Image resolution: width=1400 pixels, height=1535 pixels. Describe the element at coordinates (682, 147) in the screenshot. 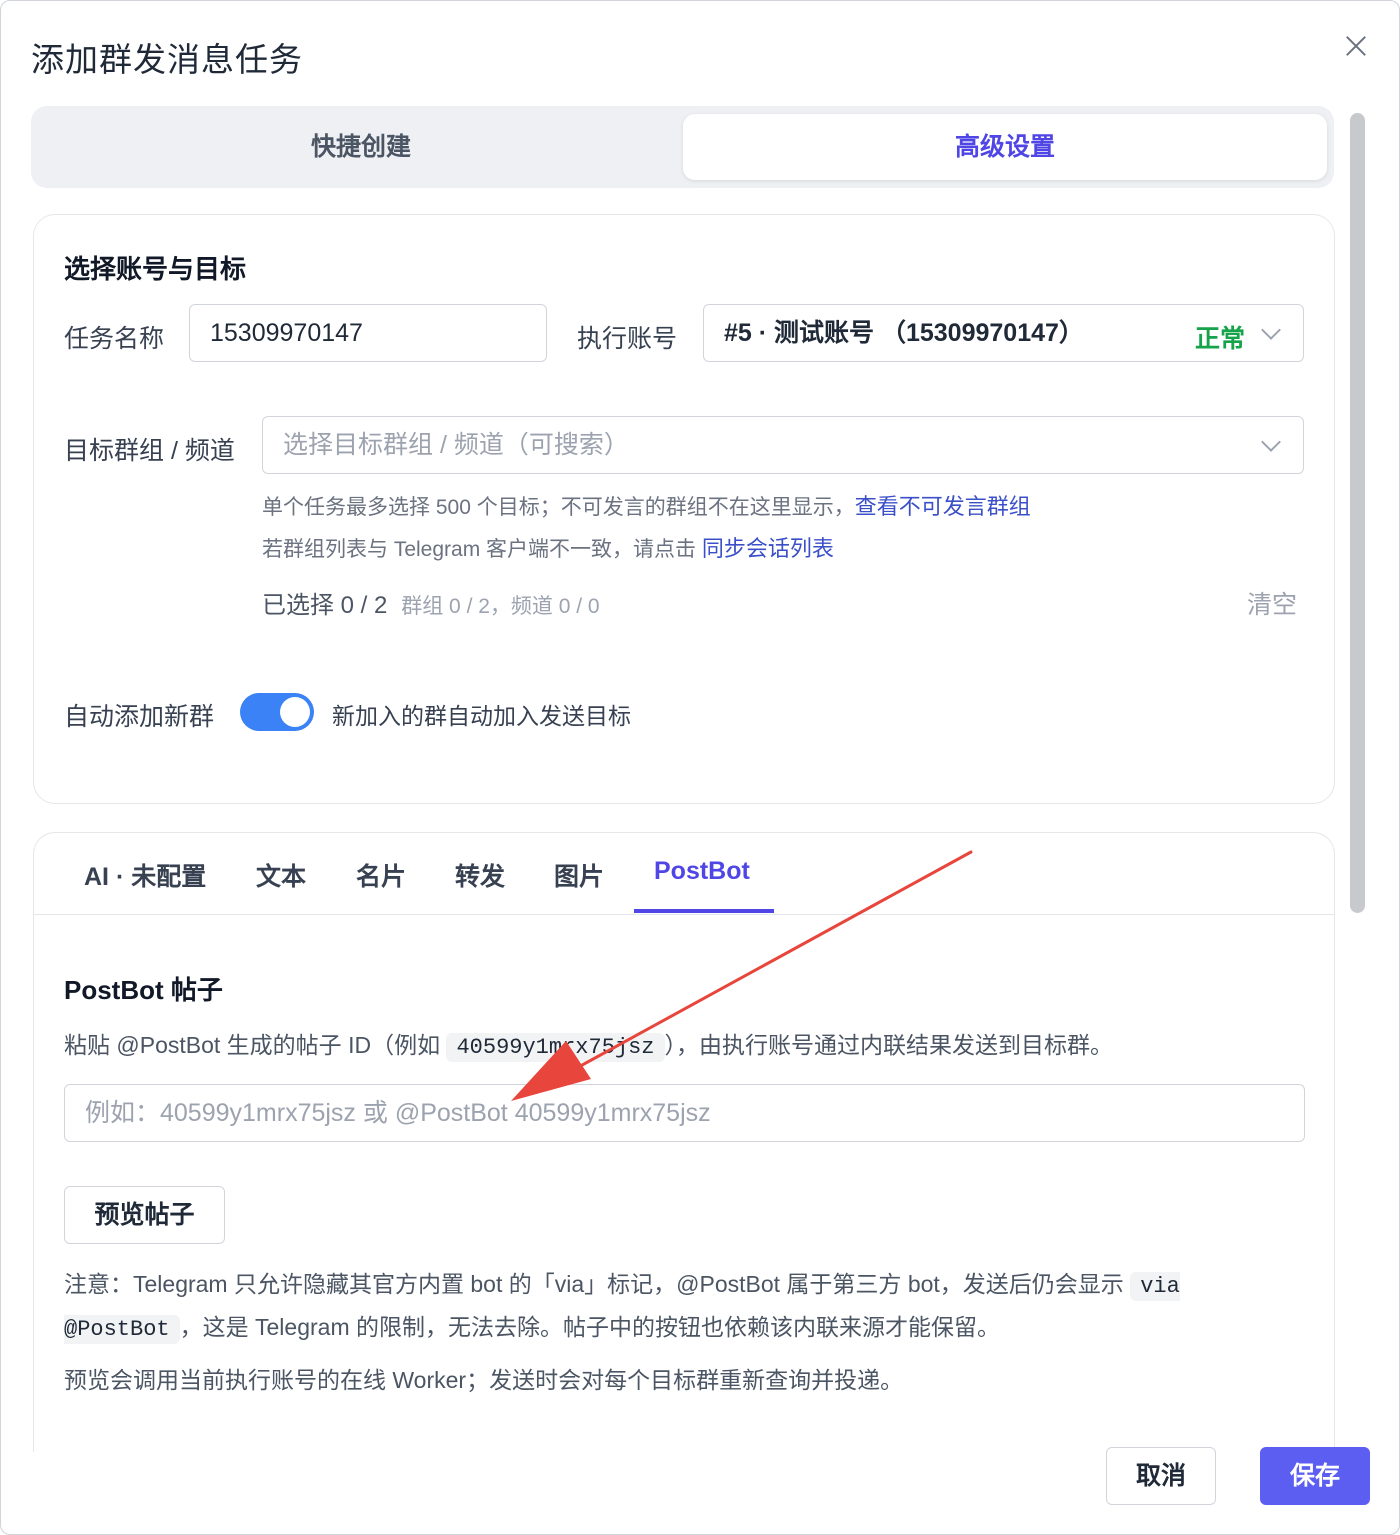

I see `mode-switch: 快捷创建 高级设置` at that location.